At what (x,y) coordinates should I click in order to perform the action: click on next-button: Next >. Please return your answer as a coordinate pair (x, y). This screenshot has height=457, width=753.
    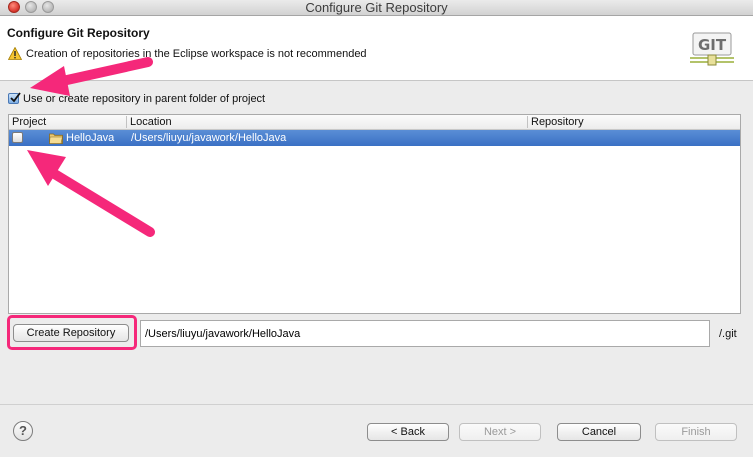
    Looking at the image, I should click on (500, 432).